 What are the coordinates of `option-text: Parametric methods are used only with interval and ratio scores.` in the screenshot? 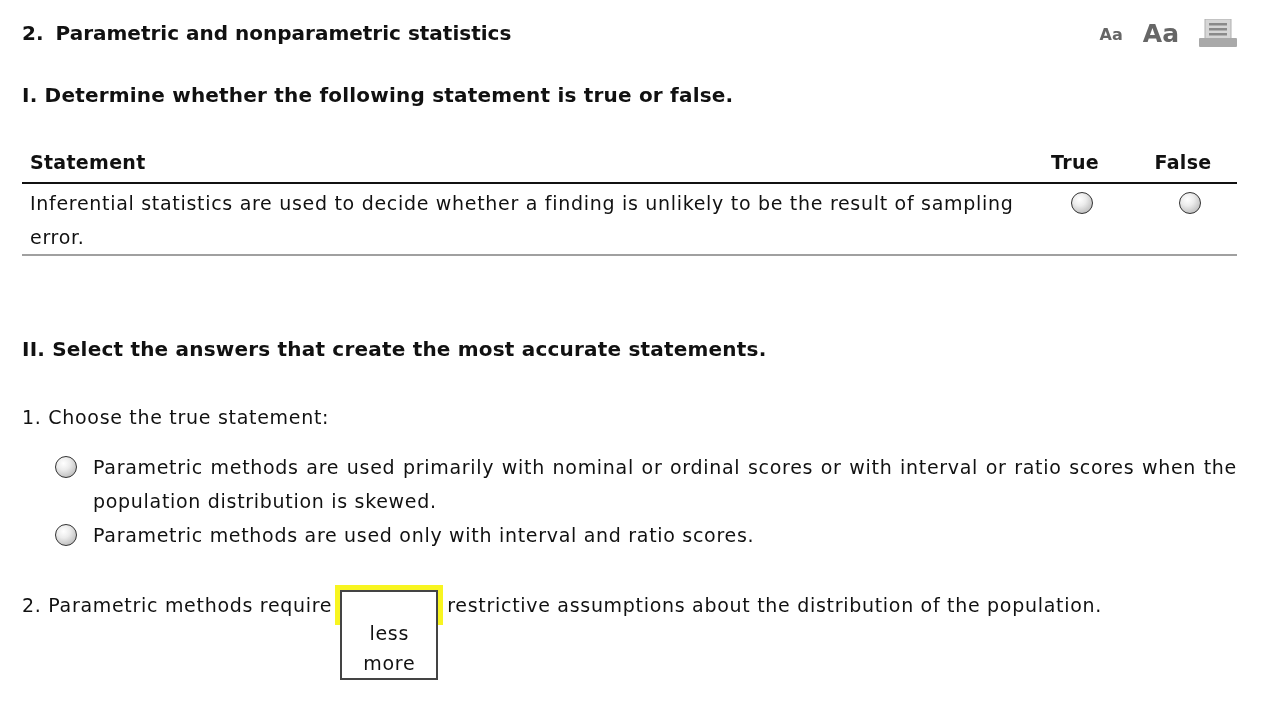 It's located at (424, 535).